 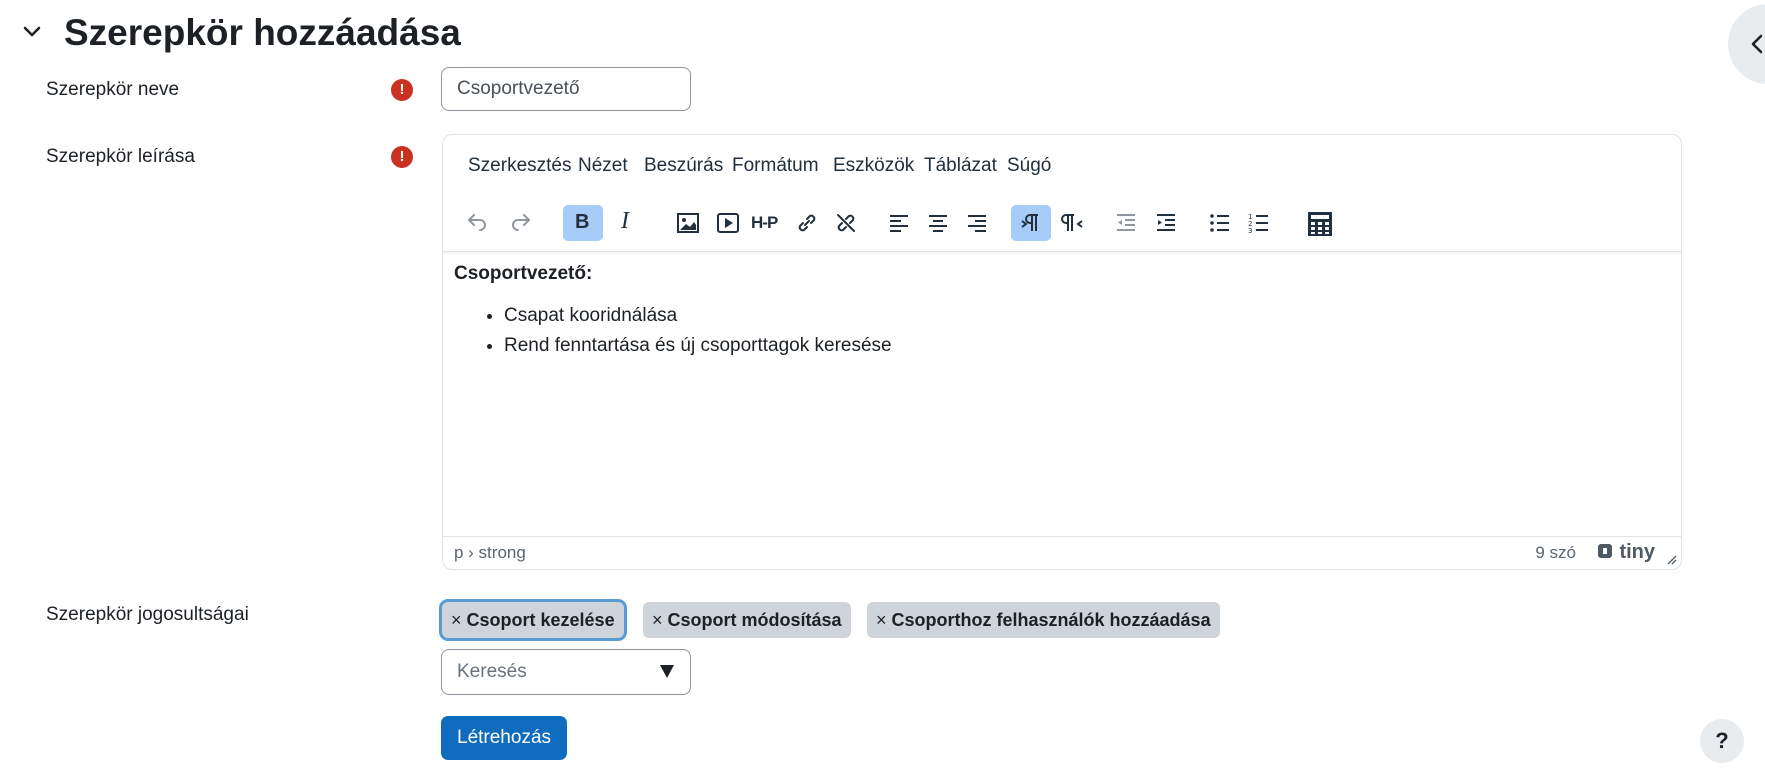 What do you see at coordinates (977, 223) in the screenshot?
I see `align-right-icon` at bounding box center [977, 223].